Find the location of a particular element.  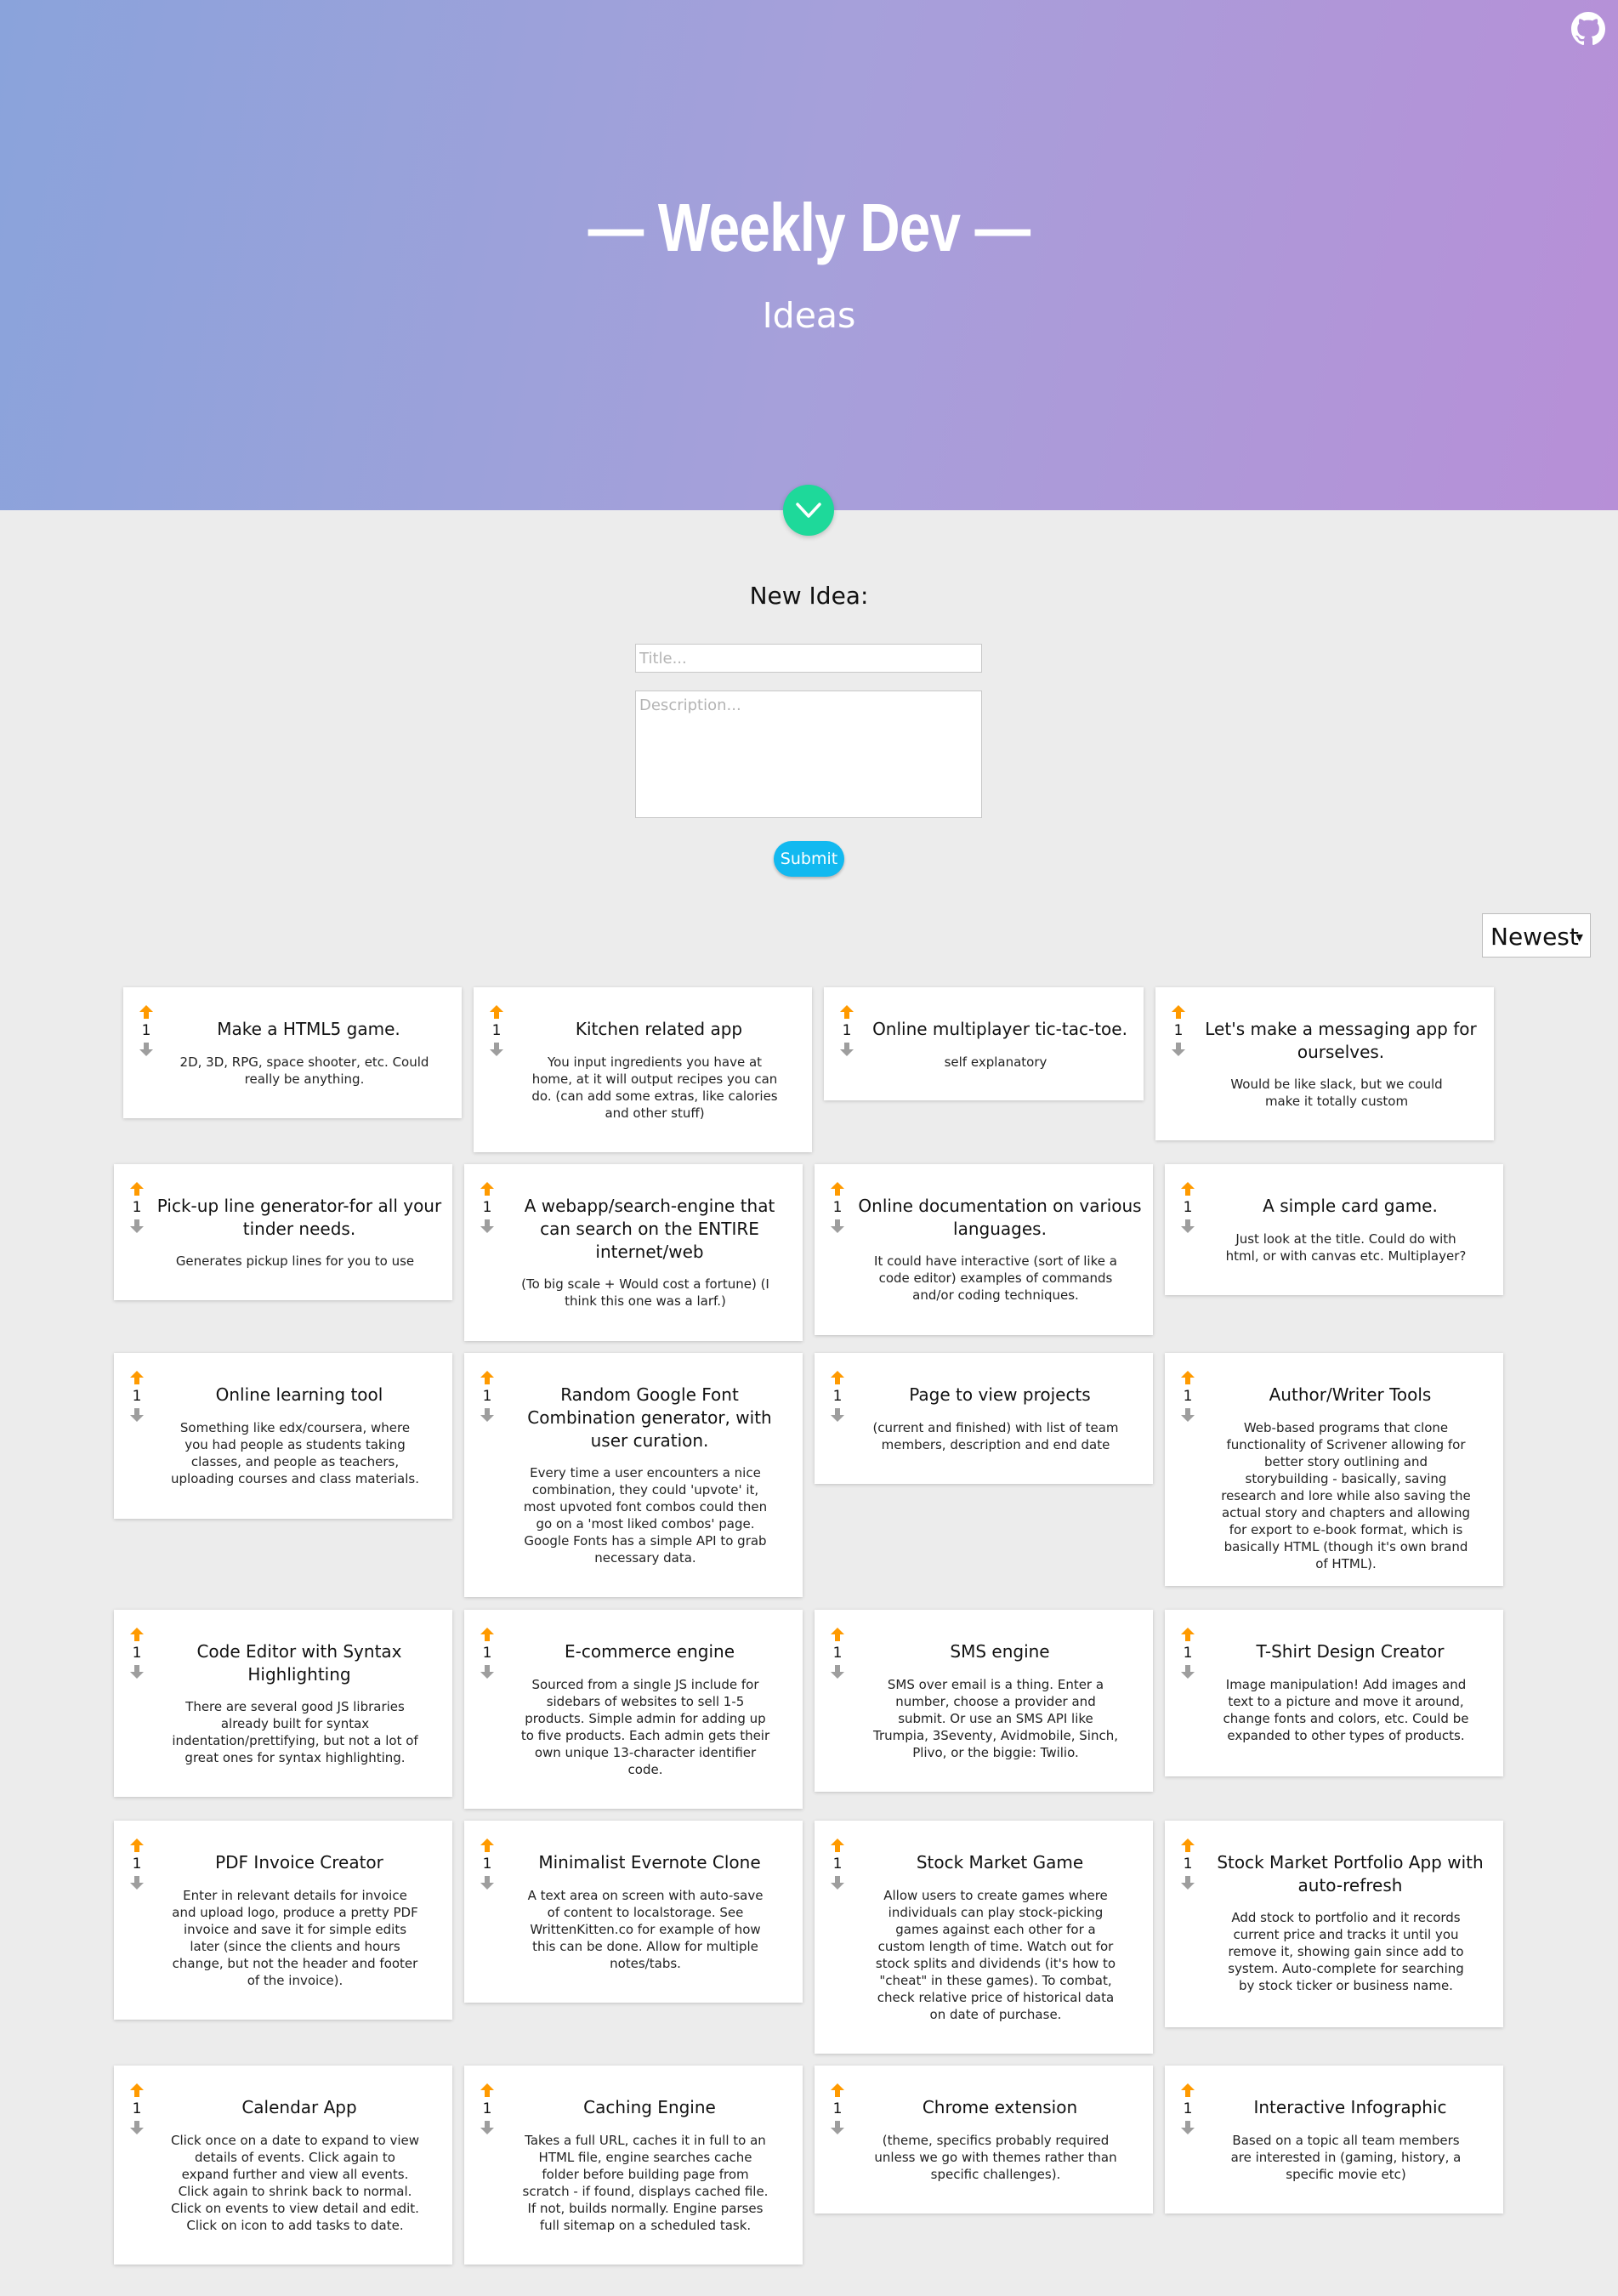

idea-title: Page to view projects is located at coordinates (1000, 1394).